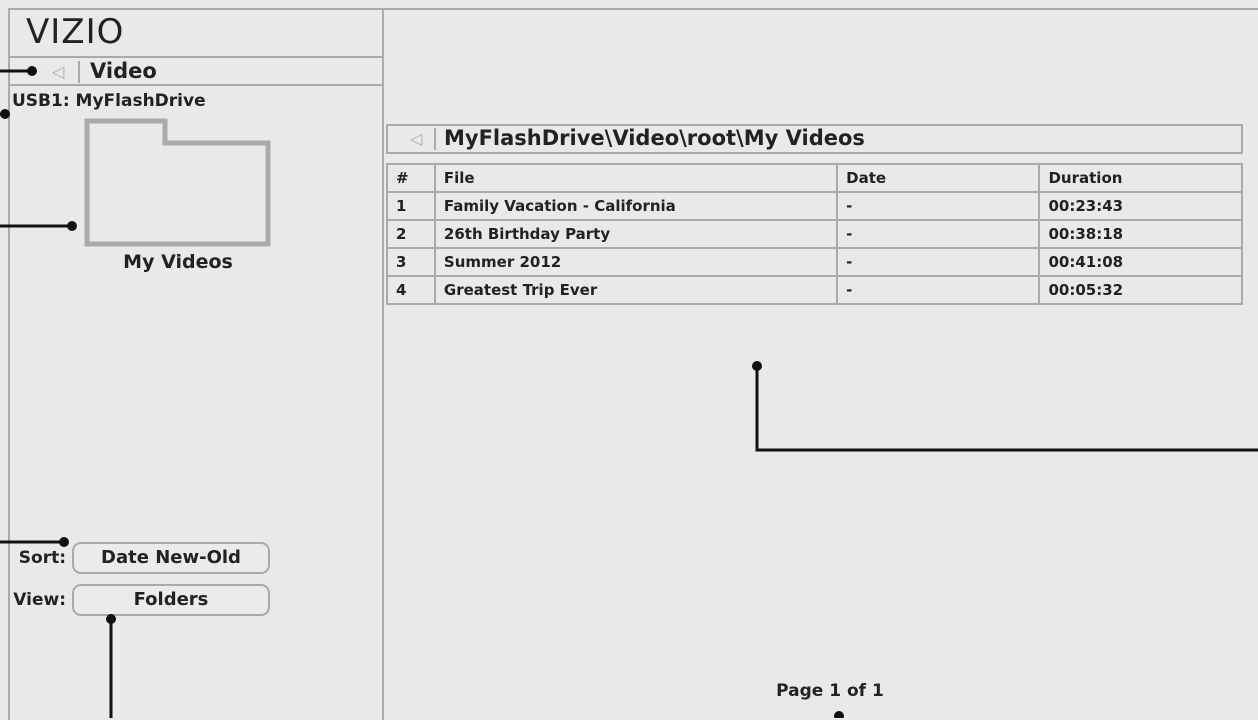 Image resolution: width=1258 pixels, height=720 pixels. Describe the element at coordinates (423, 139) in the screenshot. I see `path-back-arrow-icon: ◁` at that location.